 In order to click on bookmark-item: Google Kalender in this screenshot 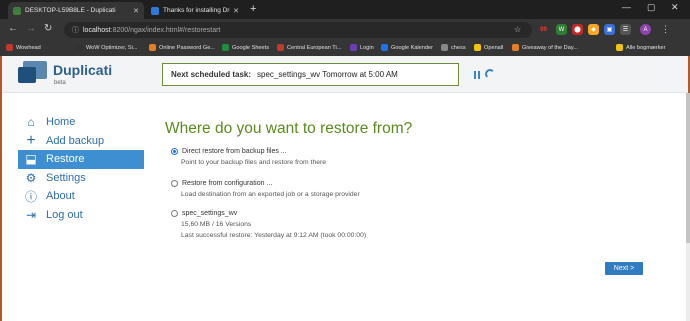, I will do `click(407, 47)`.